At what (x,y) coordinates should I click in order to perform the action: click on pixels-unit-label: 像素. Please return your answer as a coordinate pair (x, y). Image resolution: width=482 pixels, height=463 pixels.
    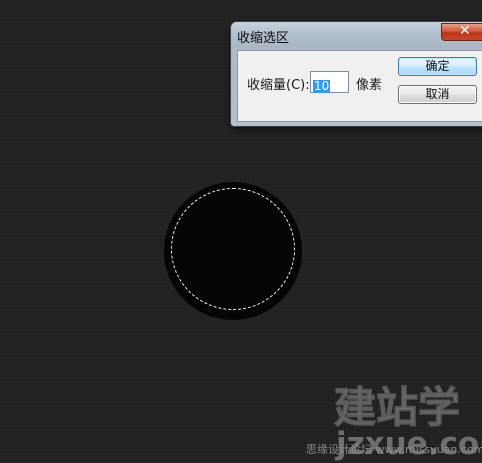
    Looking at the image, I should click on (369, 85).